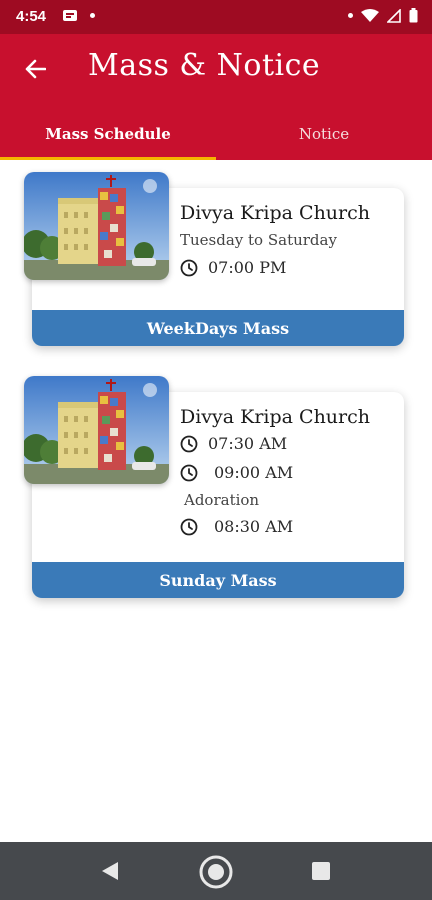 Image resolution: width=432 pixels, height=900 pixels. I want to click on wifi-icon, so click(370, 15).